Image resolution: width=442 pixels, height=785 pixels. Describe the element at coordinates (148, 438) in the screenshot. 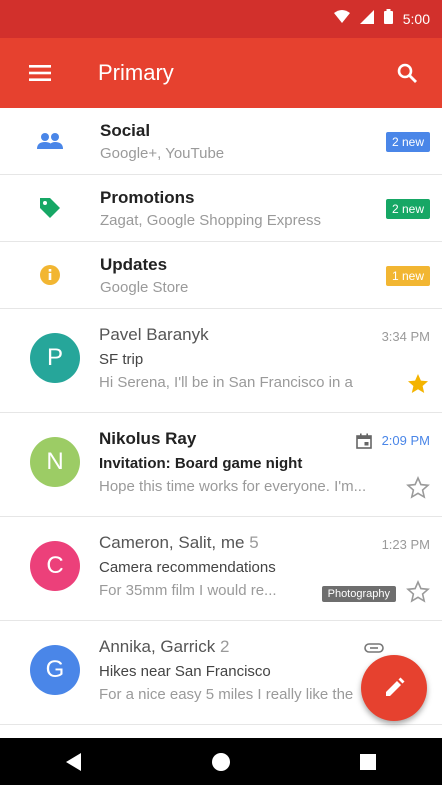

I see `sender-text: Nikolus Ray` at that location.